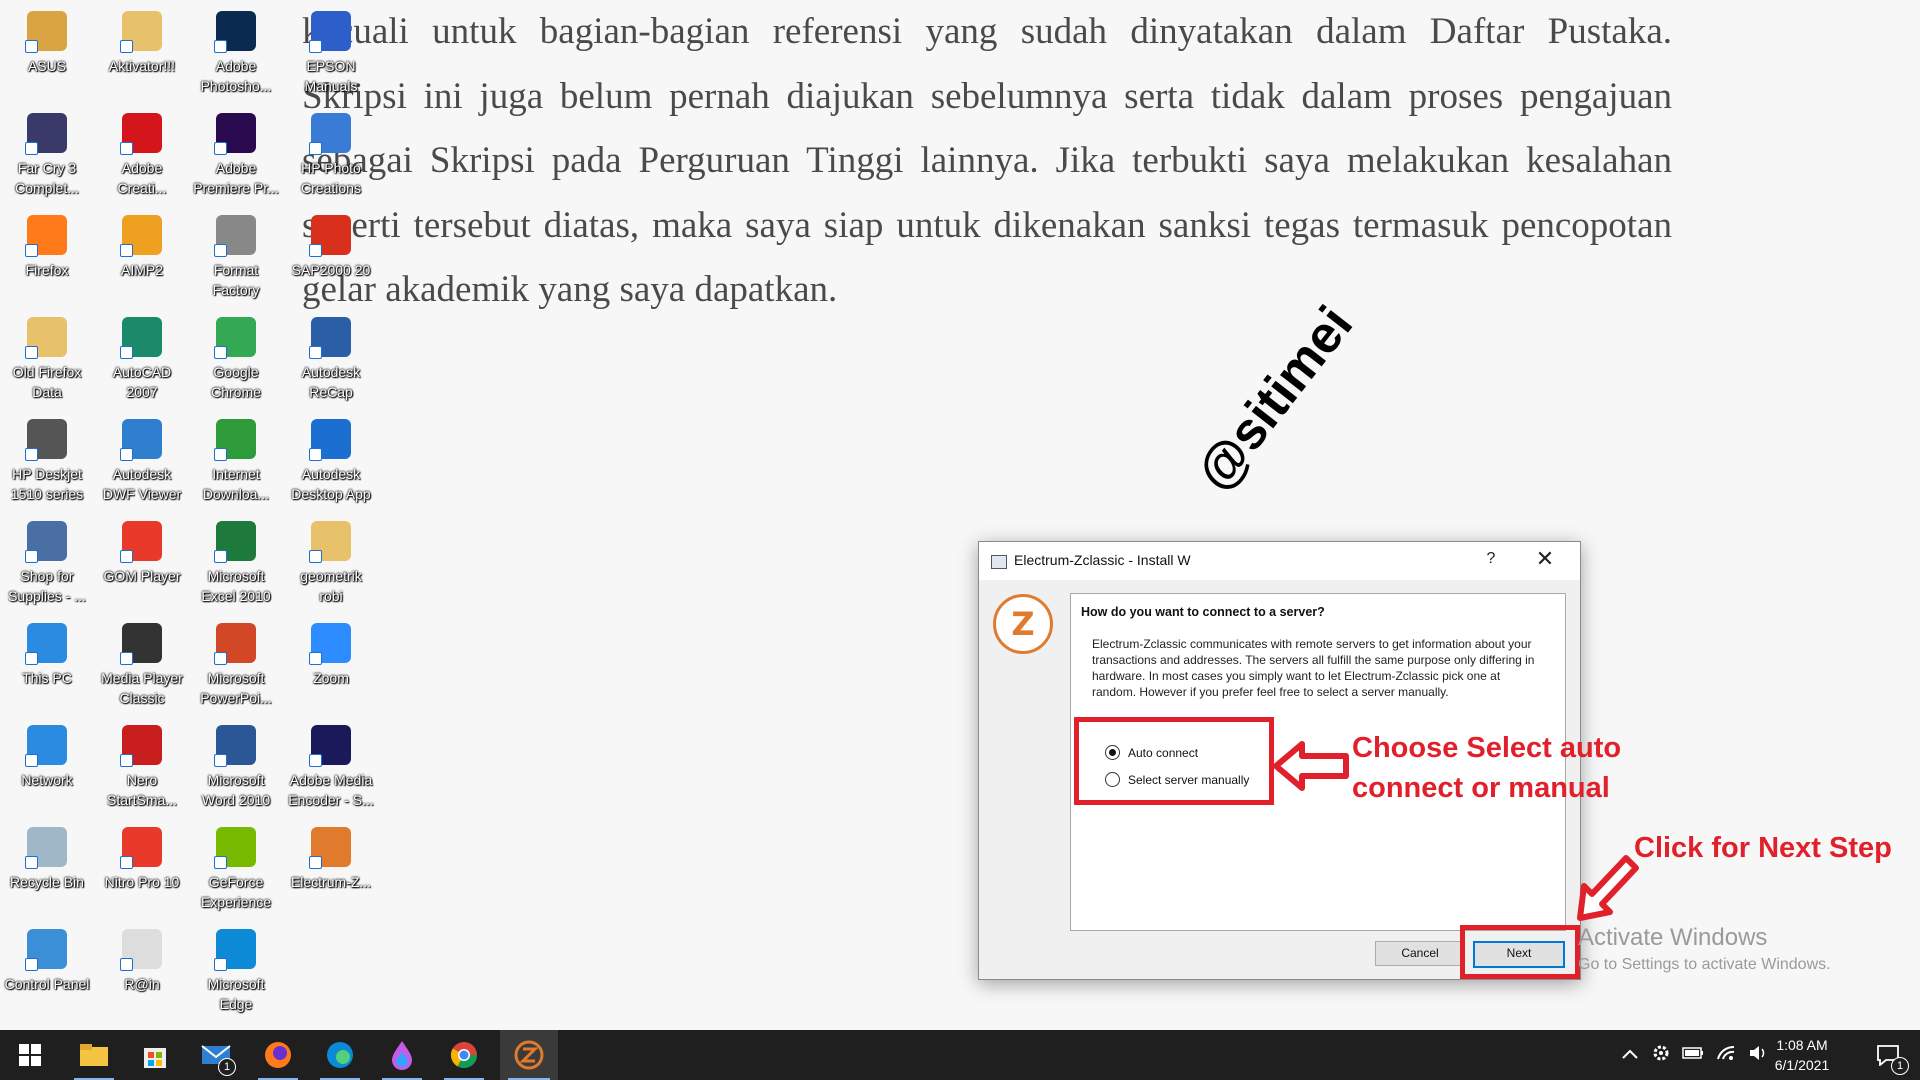 The image size is (1920, 1080). I want to click on edge-taskbar-button, so click(340, 1055).